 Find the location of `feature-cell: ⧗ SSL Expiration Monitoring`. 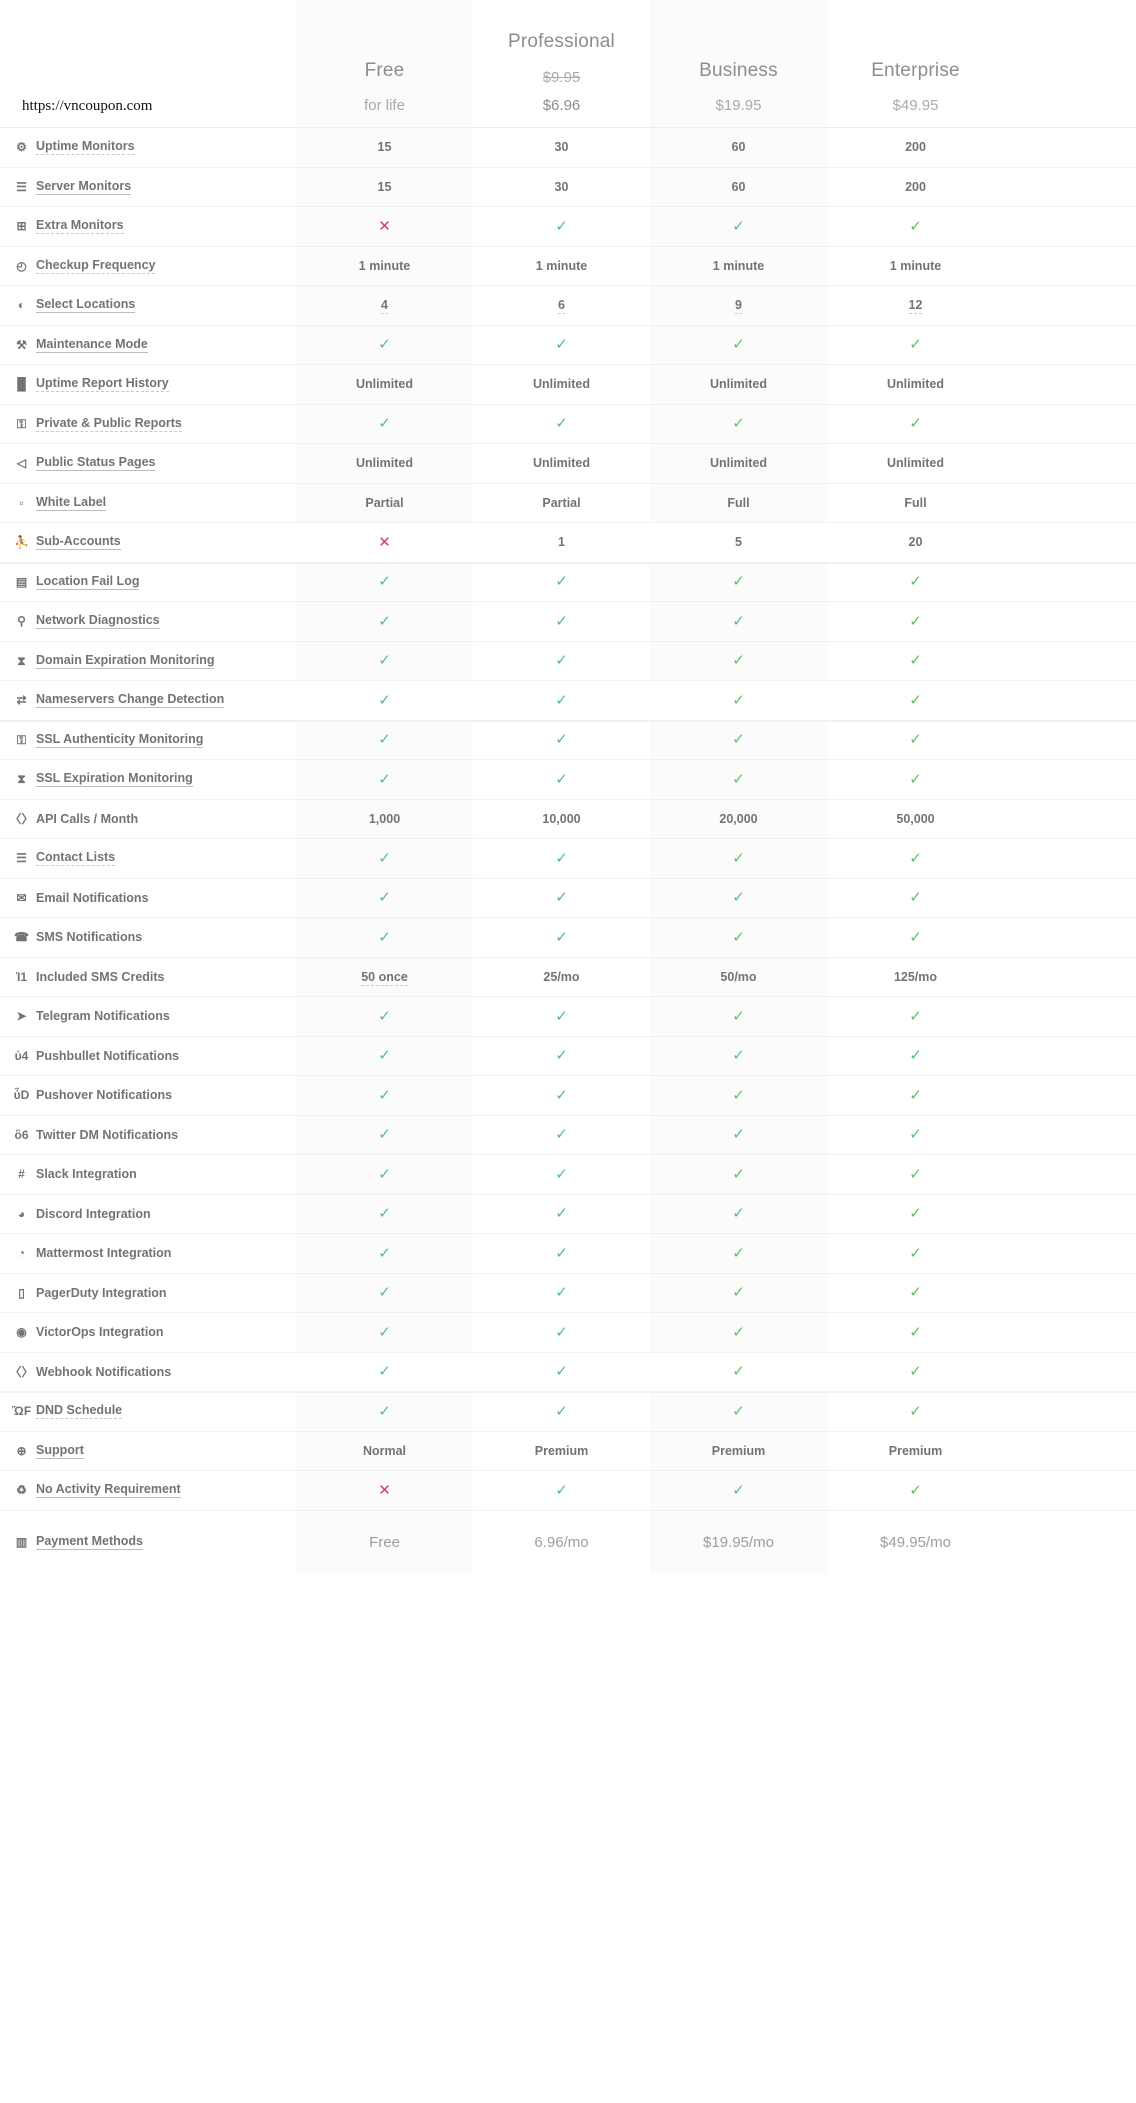

feature-cell: ⧗ SSL Expiration Monitoring is located at coordinates (148, 779).